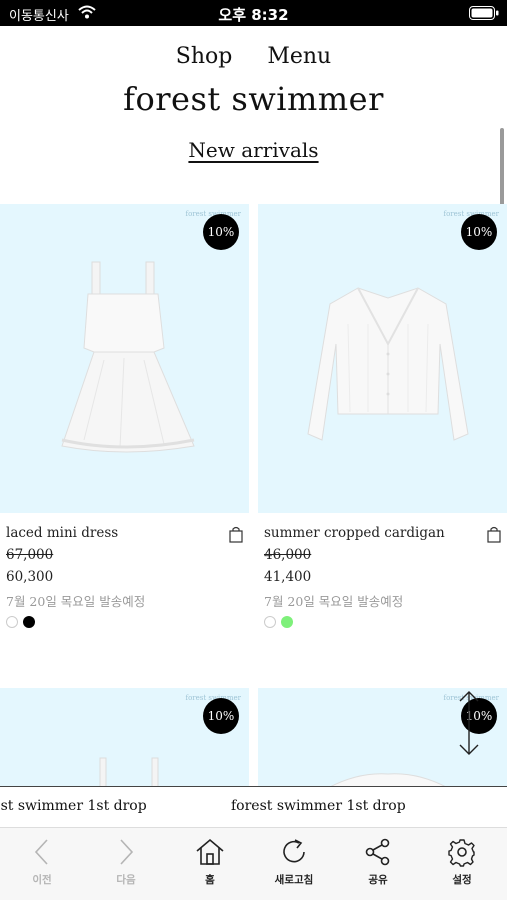 The image size is (507, 900). I want to click on settings-button: 설정, so click(462, 864).